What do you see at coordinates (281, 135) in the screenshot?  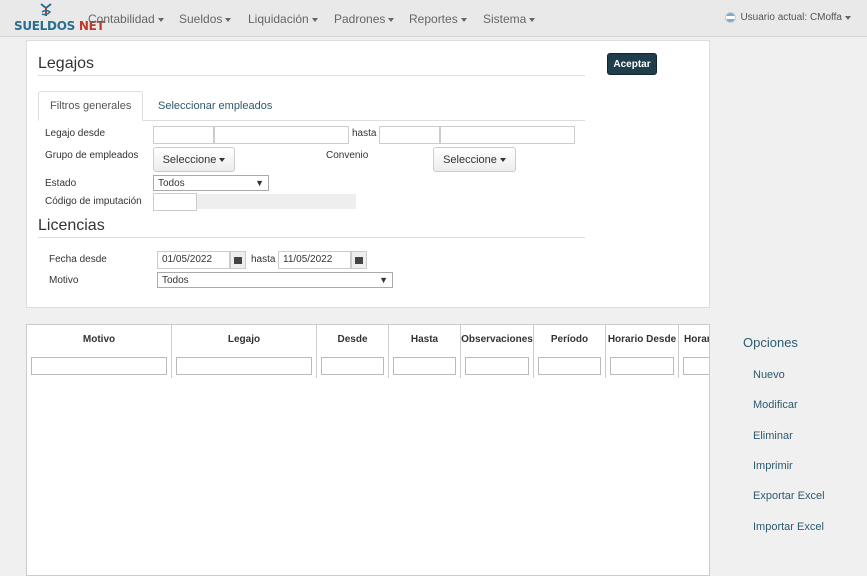 I see `legajo-desde-name-input` at bounding box center [281, 135].